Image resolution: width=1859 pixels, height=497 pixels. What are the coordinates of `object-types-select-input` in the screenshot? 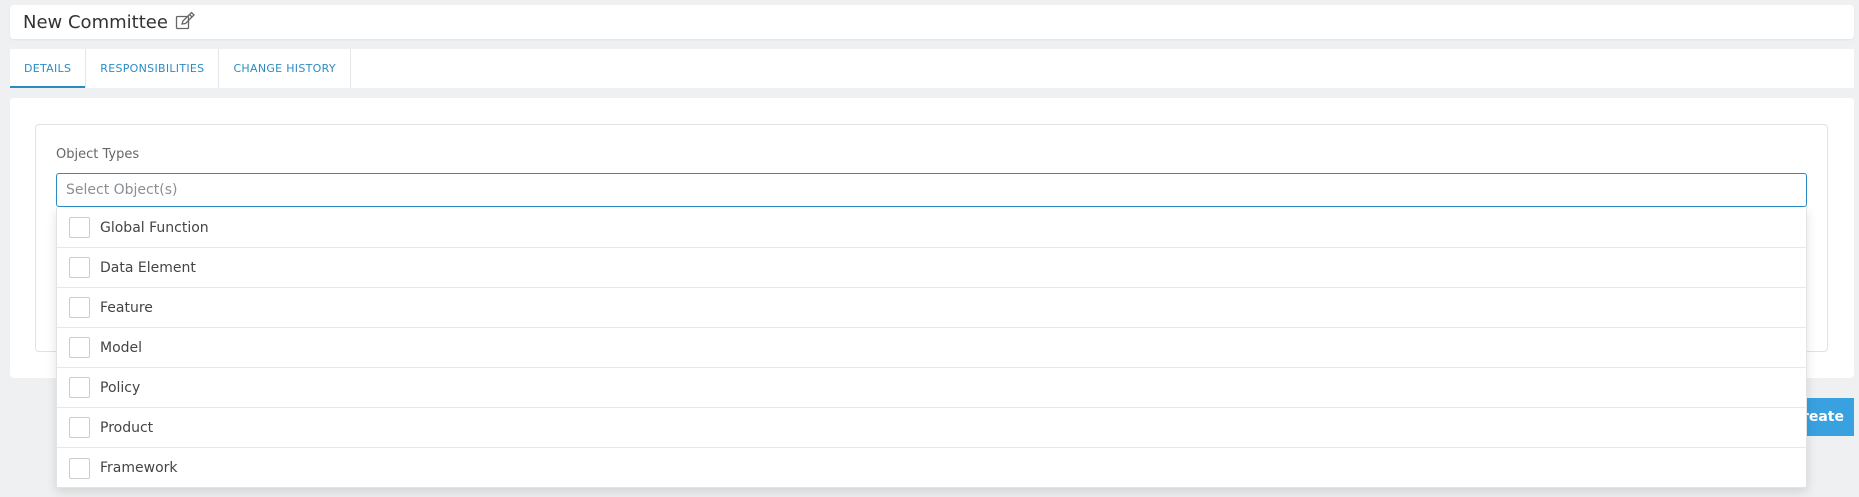 It's located at (931, 190).